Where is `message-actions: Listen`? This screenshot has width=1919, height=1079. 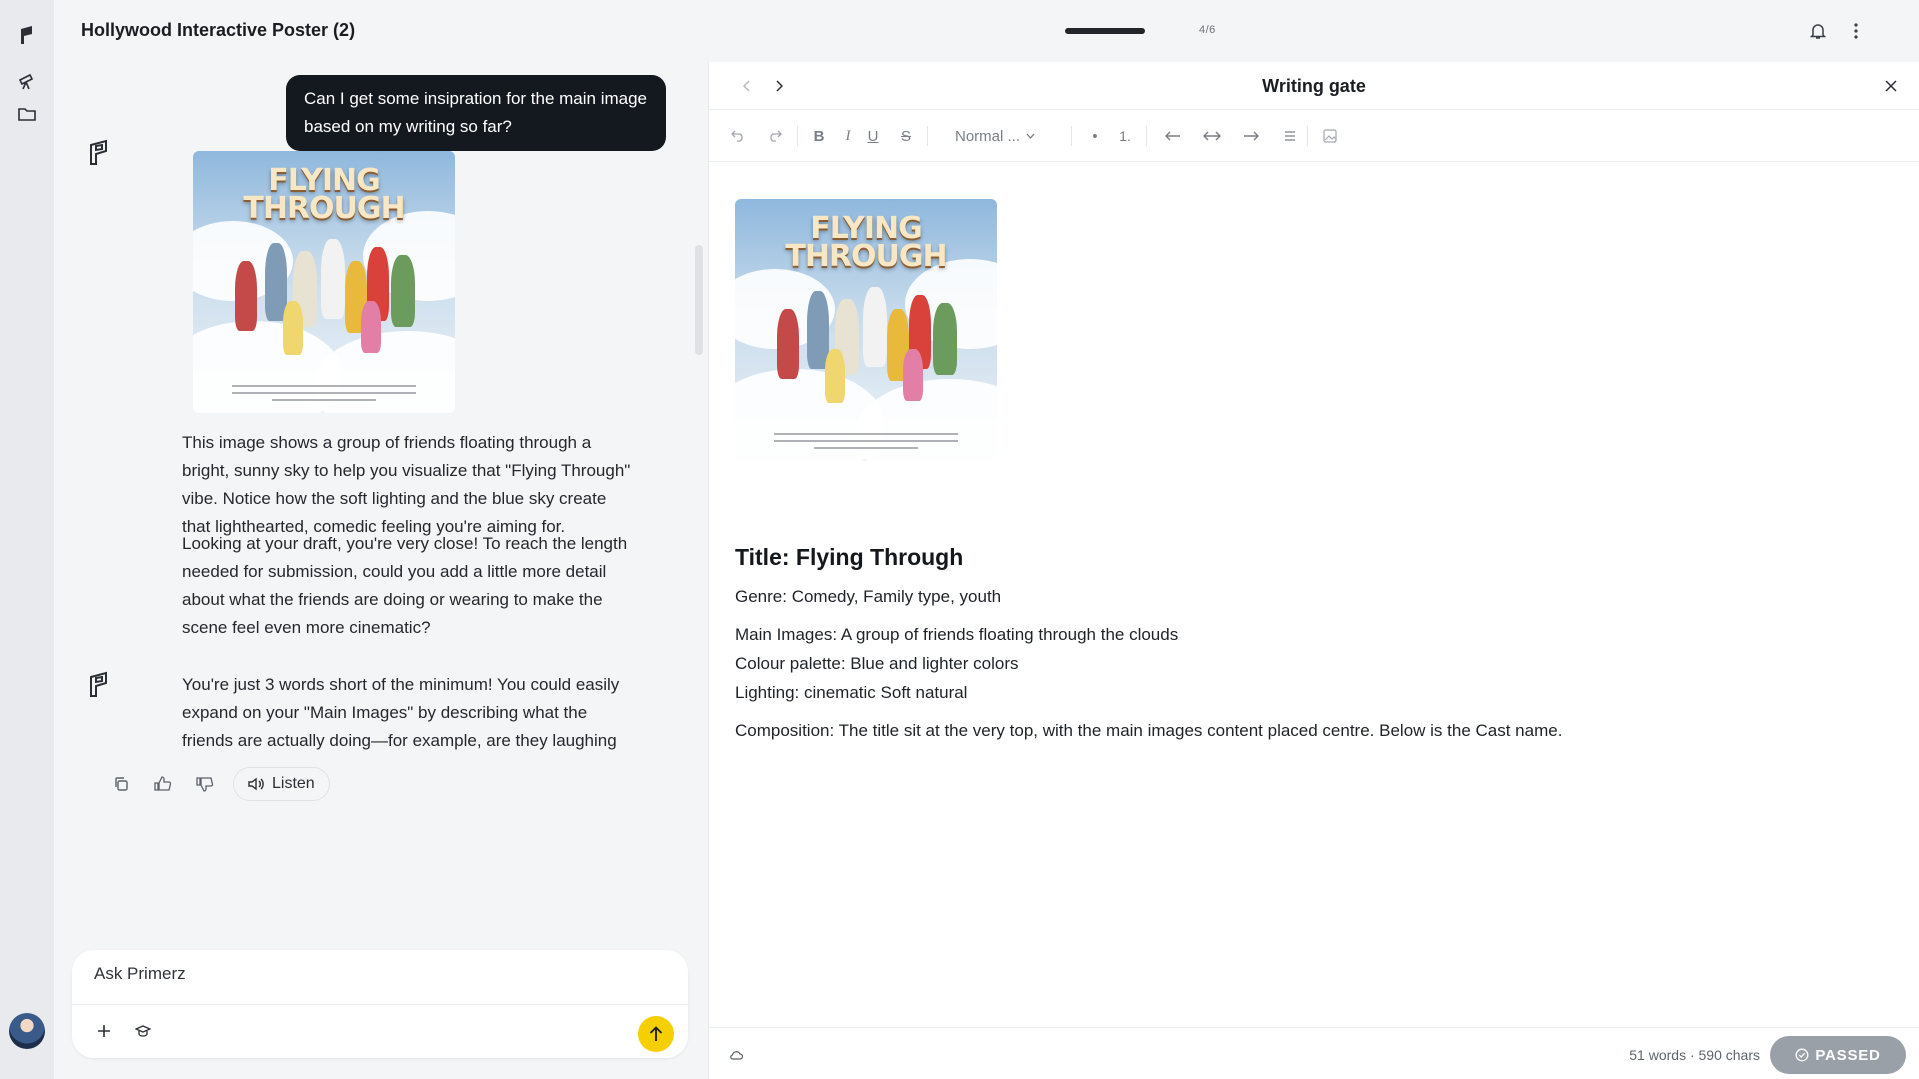
message-actions: Listen is located at coordinates (218, 784).